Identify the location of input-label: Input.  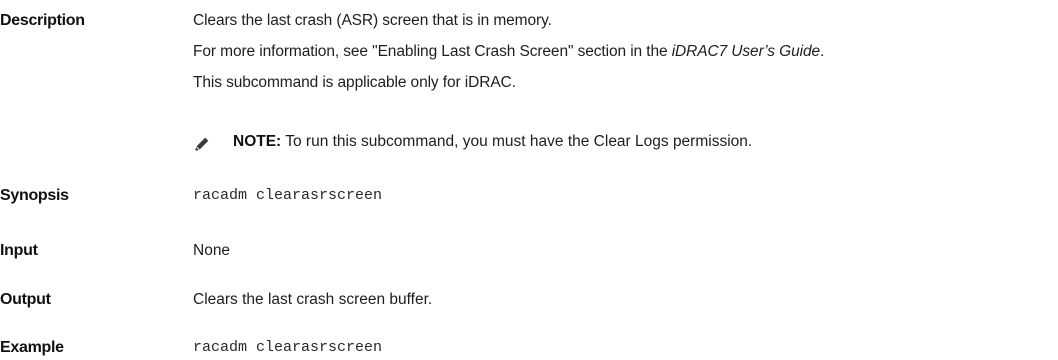
(19, 250).